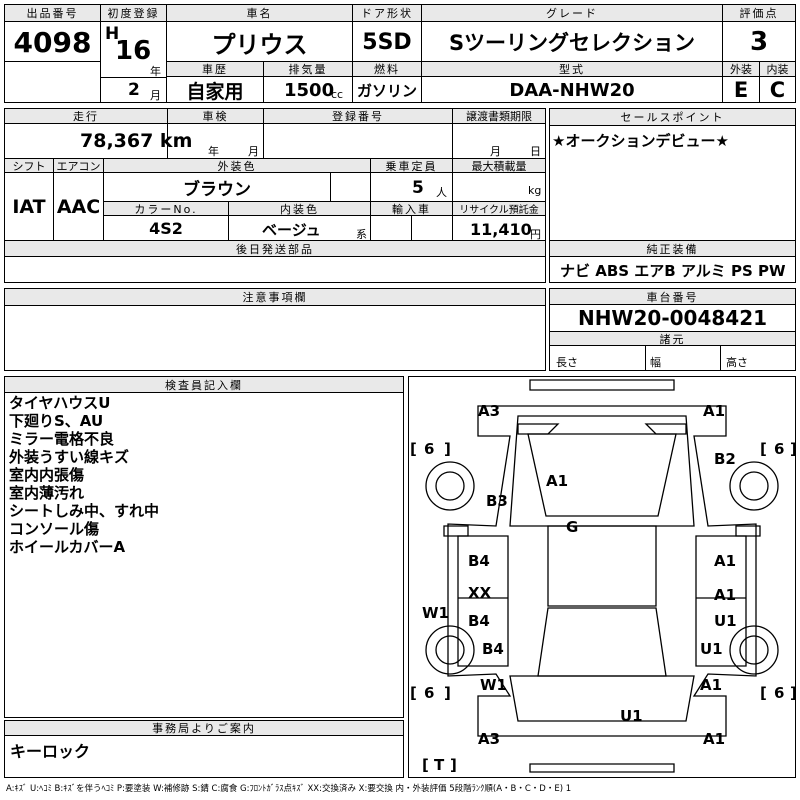 The height and width of the screenshot is (800, 800). Describe the element at coordinates (411, 165) in the screenshot. I see `capacity-label: 乗車定員` at that location.